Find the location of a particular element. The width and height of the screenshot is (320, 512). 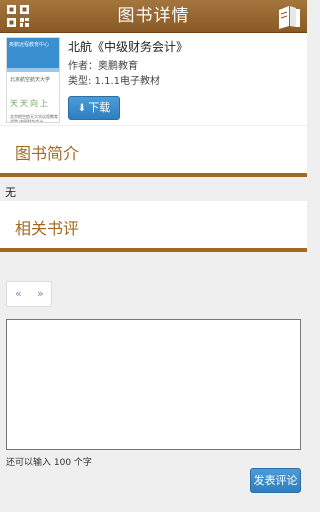

book-author: 作者：奥鹏教育 is located at coordinates (103, 66).